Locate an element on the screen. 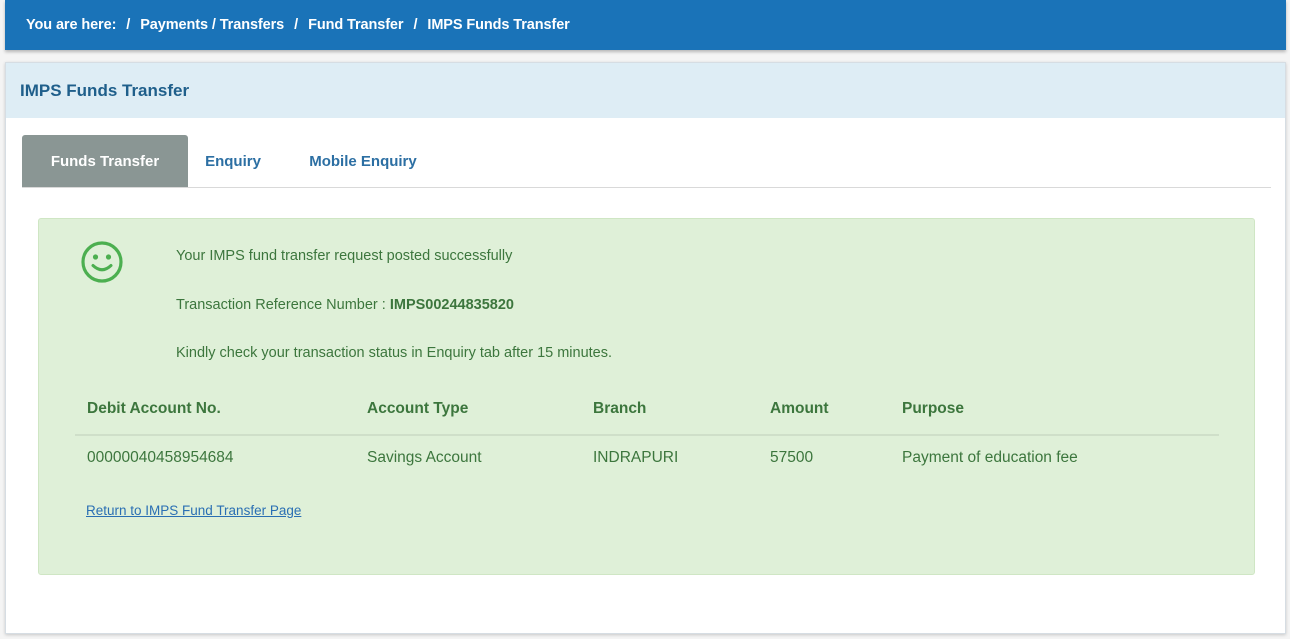 The width and height of the screenshot is (1290, 639). cell-amount: 57500 is located at coordinates (792, 457).